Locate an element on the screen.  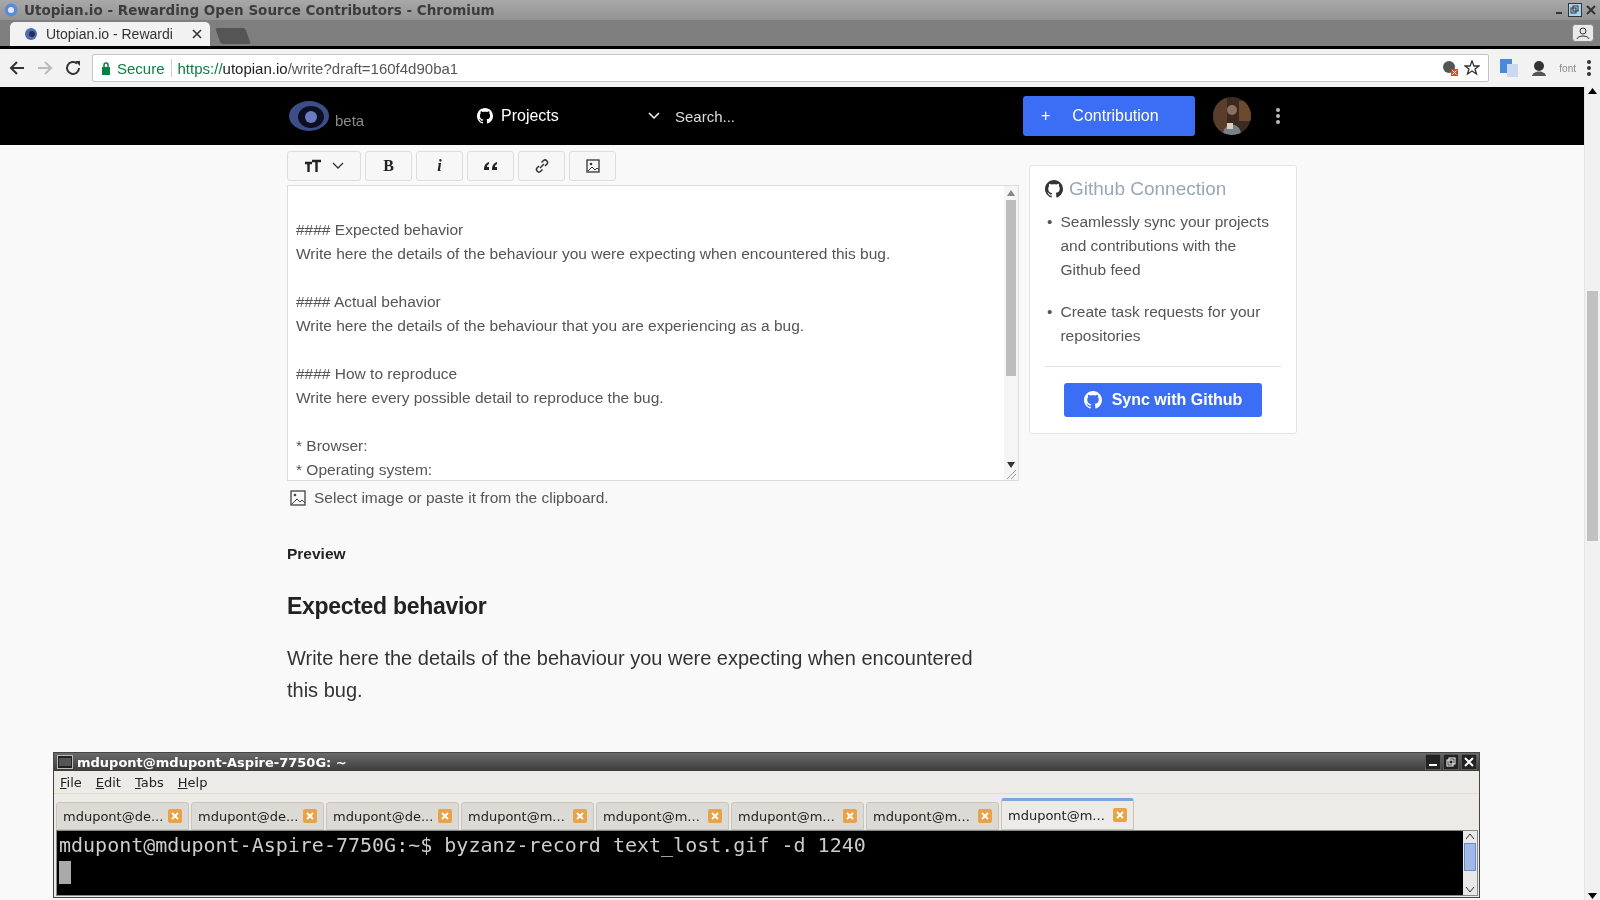
text-size-icon is located at coordinates (313, 166).